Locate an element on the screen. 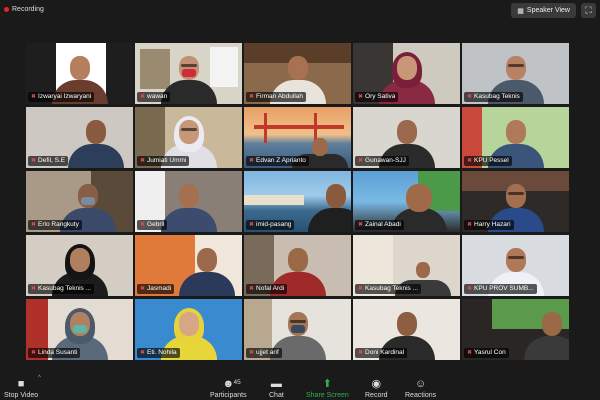  participant-name-tag: ✖ Ory Sativa is located at coordinates (377, 97).